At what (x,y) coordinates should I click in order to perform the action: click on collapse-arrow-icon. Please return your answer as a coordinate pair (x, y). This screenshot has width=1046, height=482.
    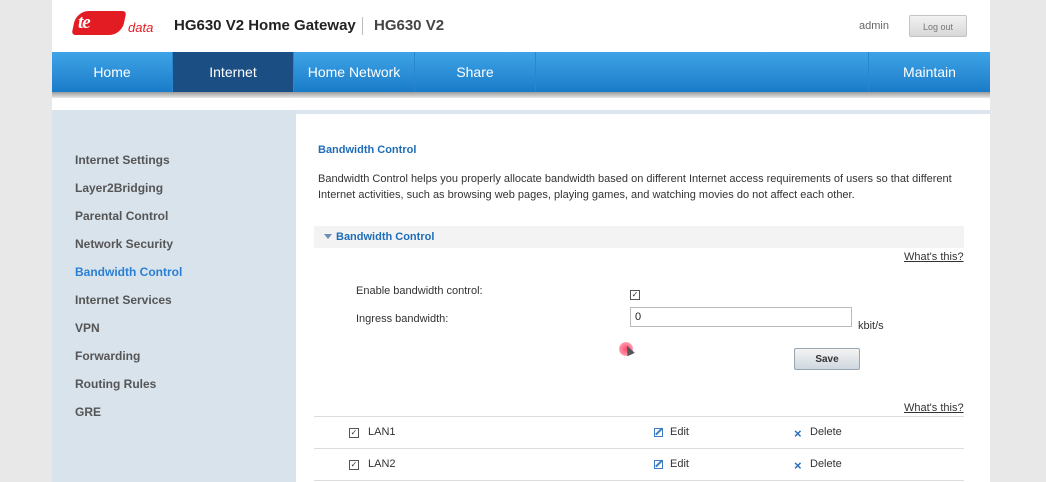
    Looking at the image, I should click on (328, 236).